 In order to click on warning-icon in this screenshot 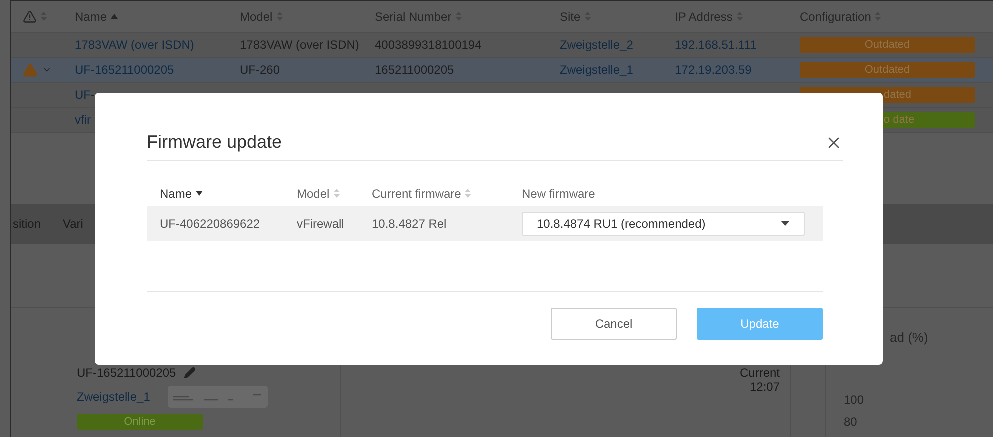, I will do `click(30, 17)`.